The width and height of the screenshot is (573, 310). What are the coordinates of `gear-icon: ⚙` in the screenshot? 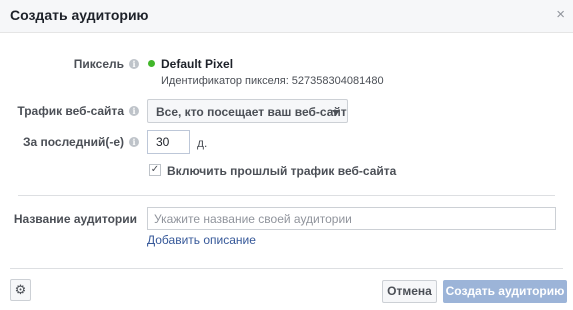 It's located at (20, 290).